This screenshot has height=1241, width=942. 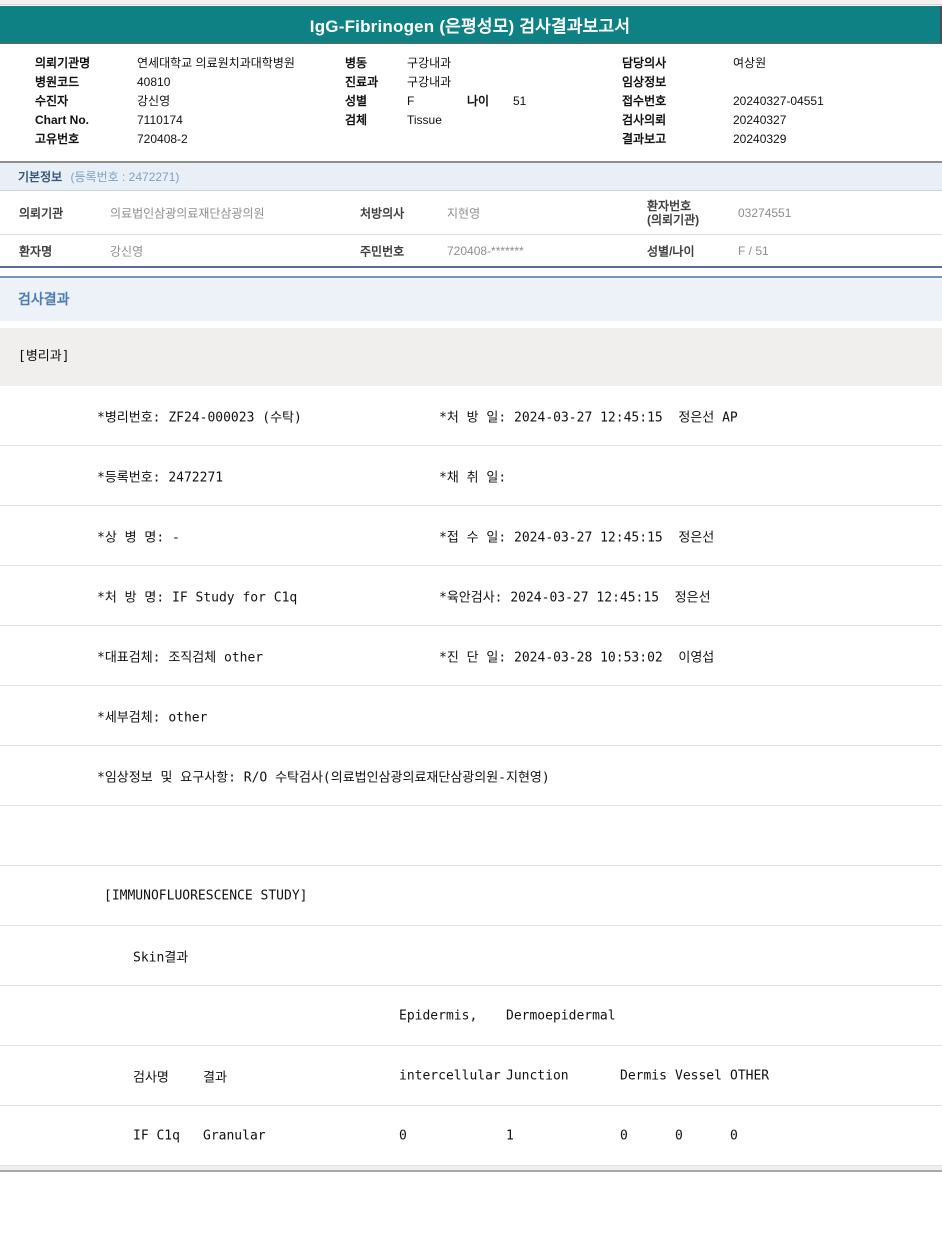 What do you see at coordinates (356, 120) in the screenshot?
I see `field-label-specimen: 검체` at bounding box center [356, 120].